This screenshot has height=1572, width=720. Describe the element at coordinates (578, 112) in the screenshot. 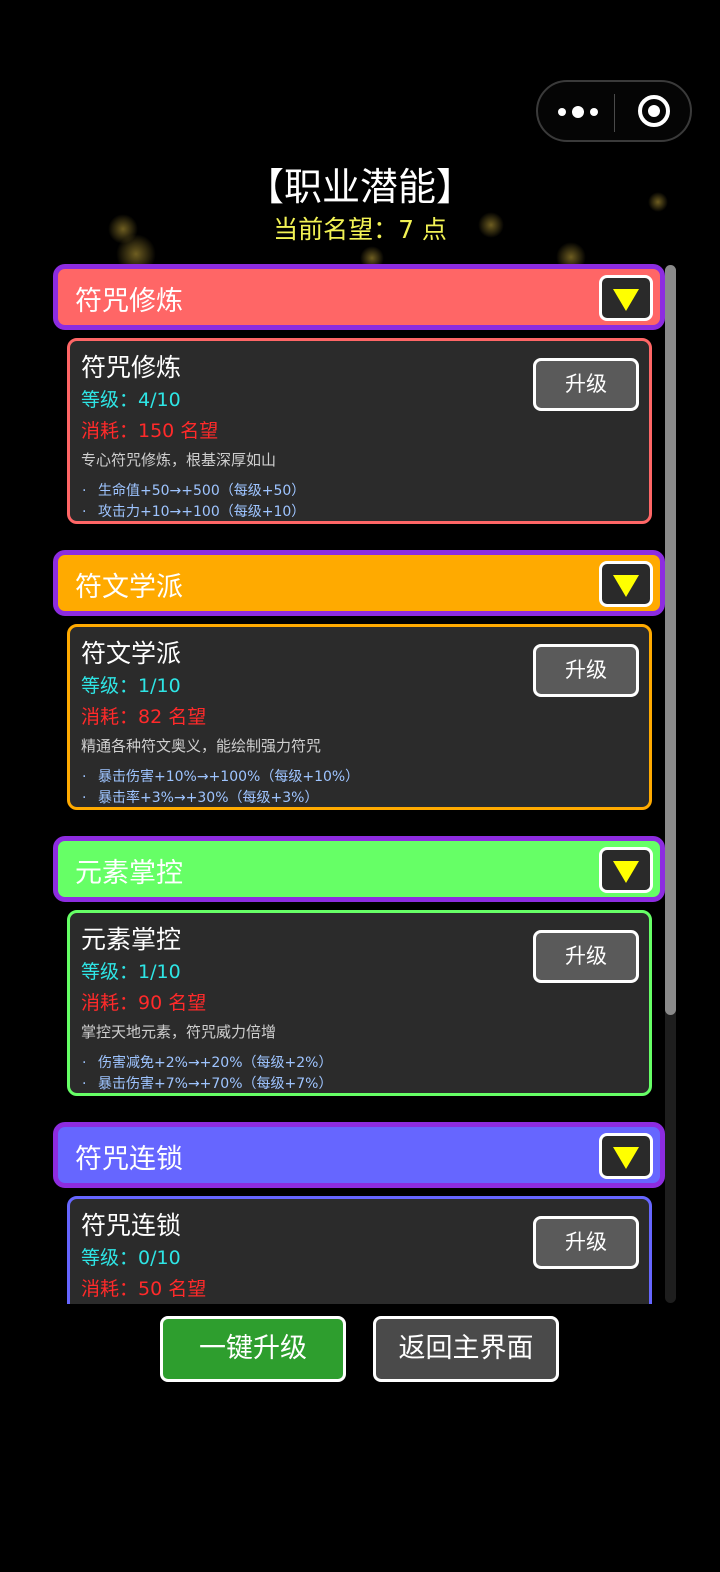

I see `more-dots-icon` at that location.